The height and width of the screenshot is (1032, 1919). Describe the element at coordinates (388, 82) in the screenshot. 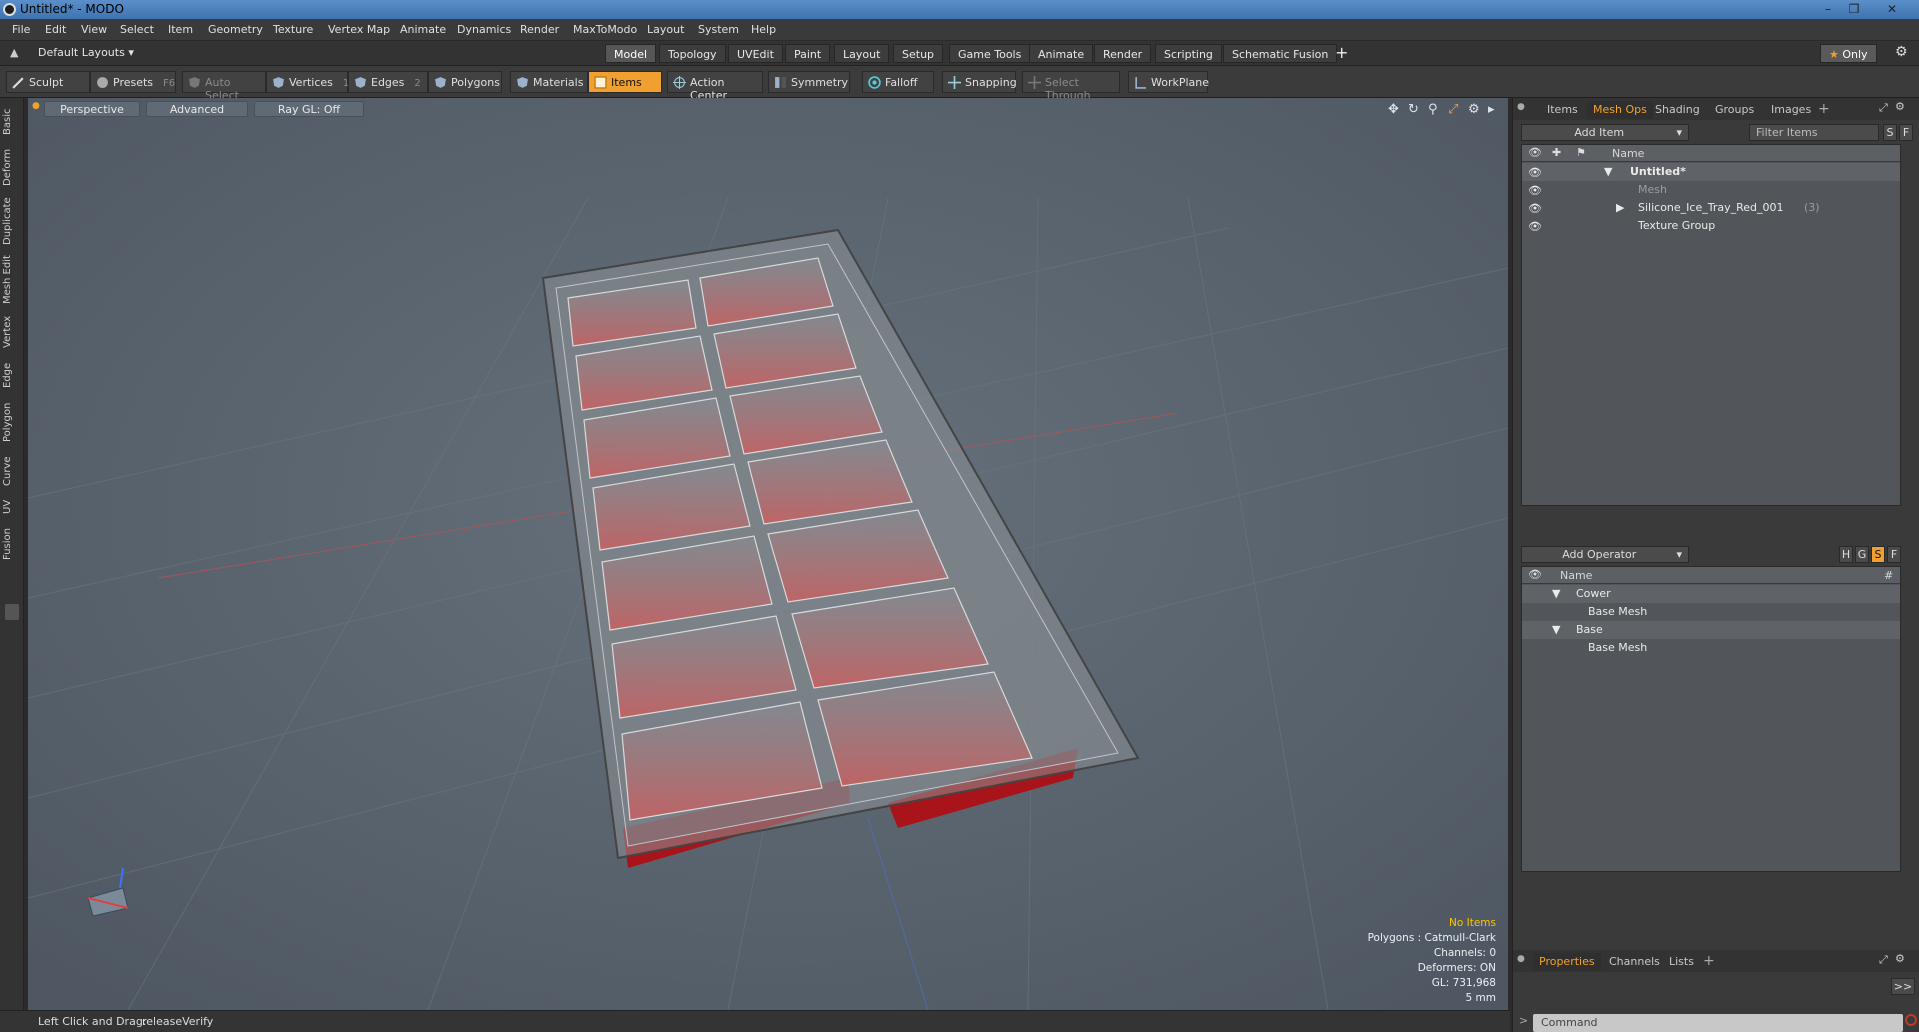

I see `edges-button: Edges 2` at that location.